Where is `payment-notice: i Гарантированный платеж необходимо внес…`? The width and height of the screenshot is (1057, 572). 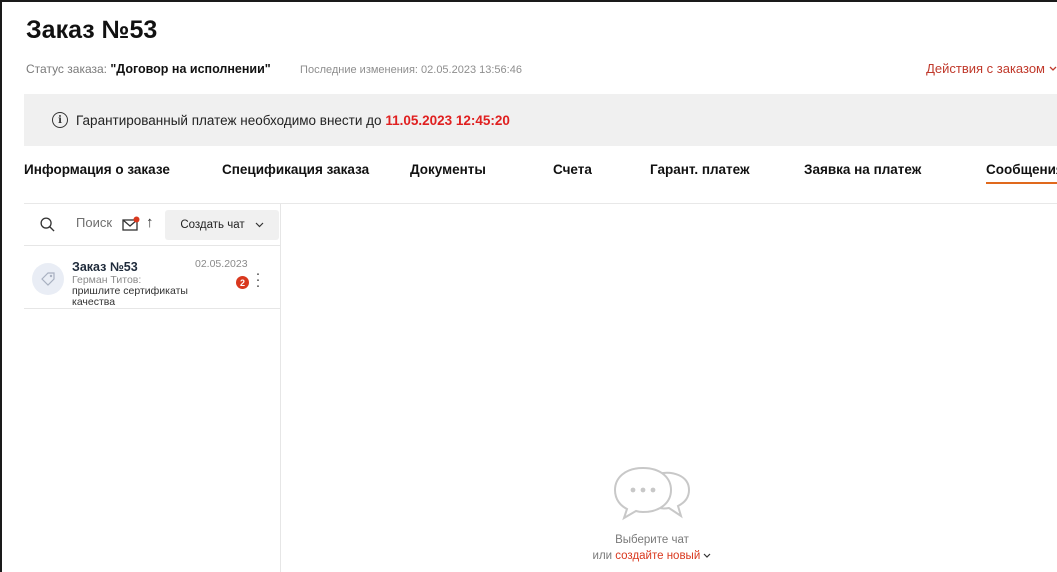
payment-notice: i Гарантированный платеж необходимо внес… is located at coordinates (540, 120).